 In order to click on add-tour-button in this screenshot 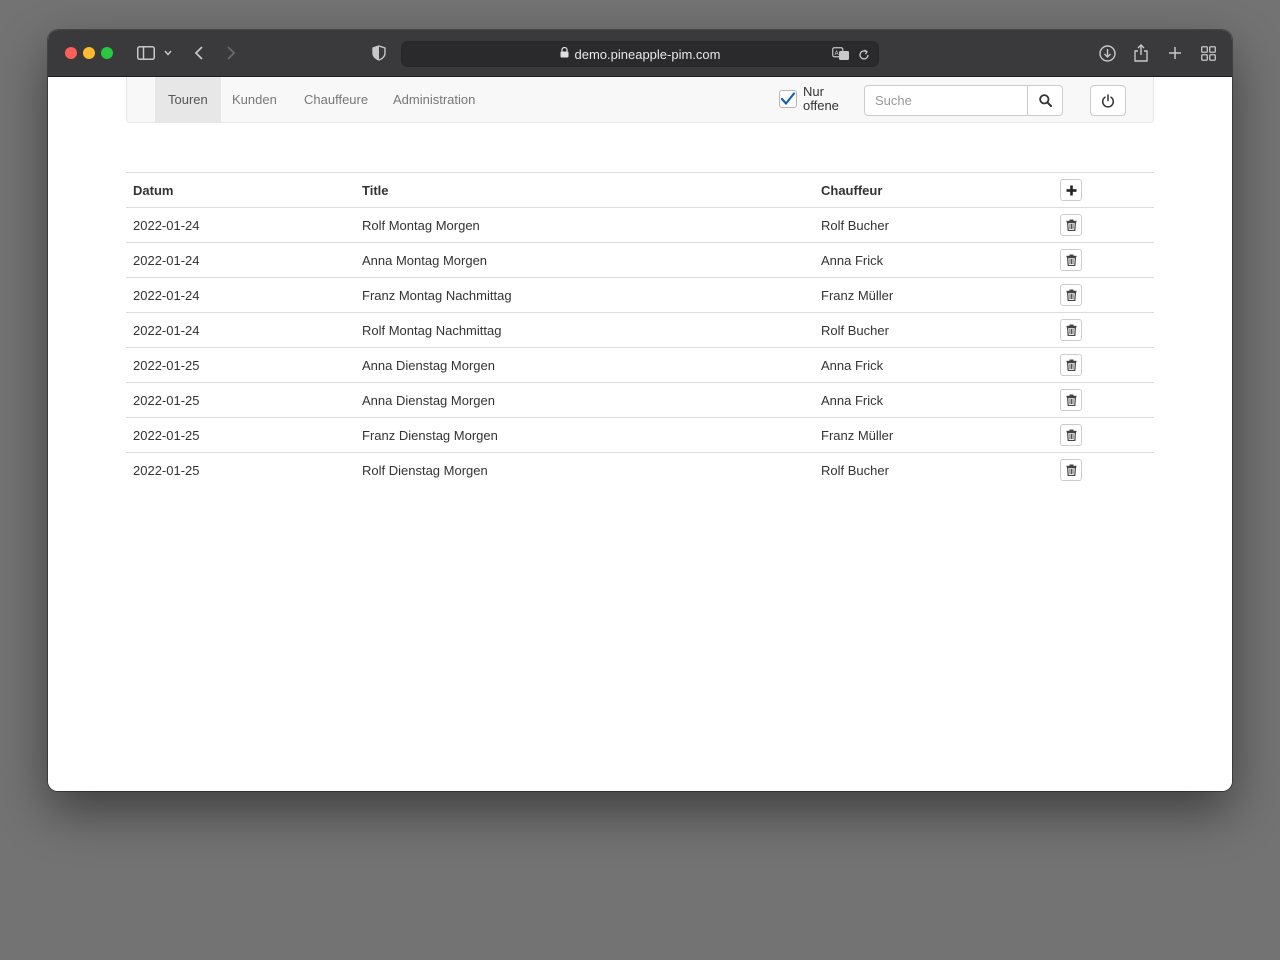, I will do `click(1071, 190)`.